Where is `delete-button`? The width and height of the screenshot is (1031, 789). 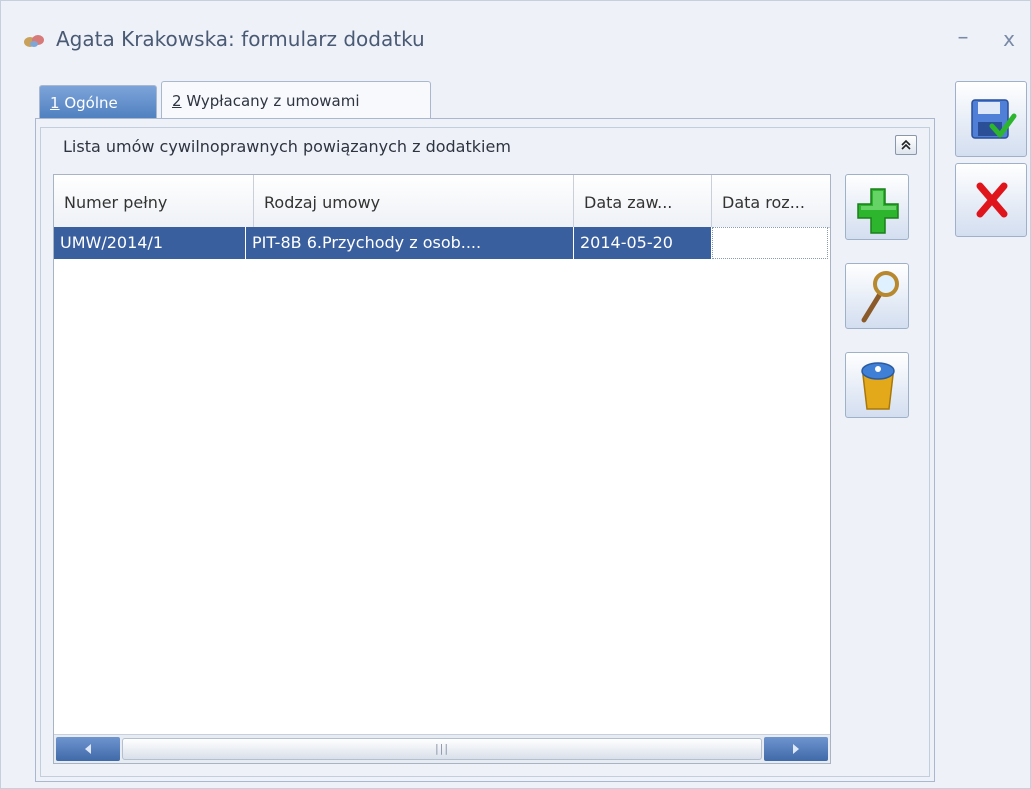 delete-button is located at coordinates (877, 385).